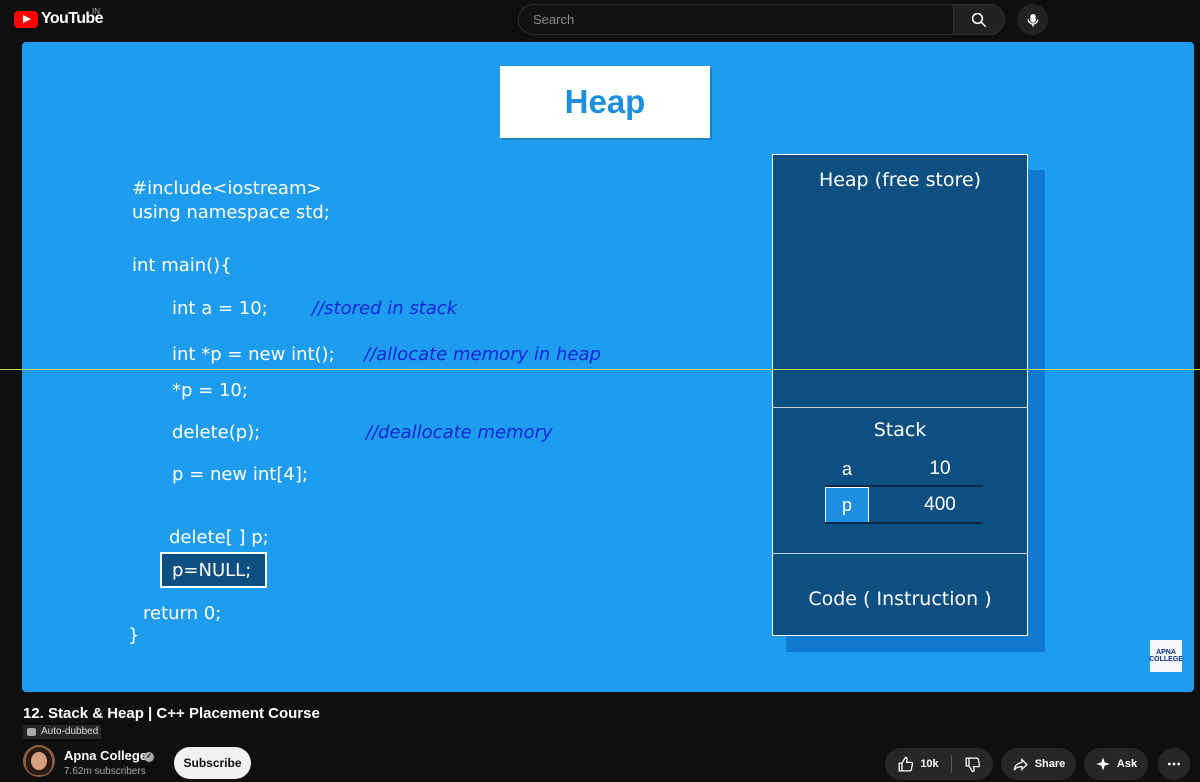  I want to click on search-box, so click(736, 19).